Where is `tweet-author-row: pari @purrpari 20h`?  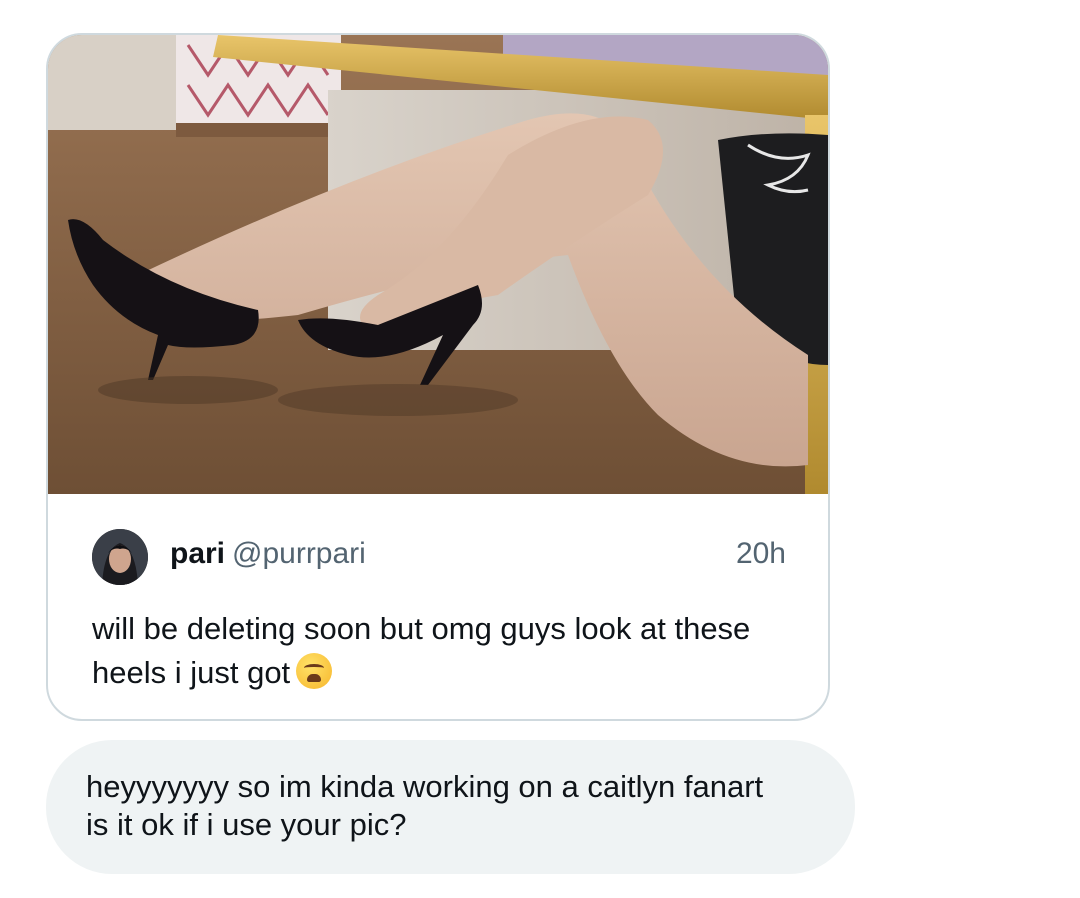 tweet-author-row: pari @purrpari 20h is located at coordinates (439, 557).